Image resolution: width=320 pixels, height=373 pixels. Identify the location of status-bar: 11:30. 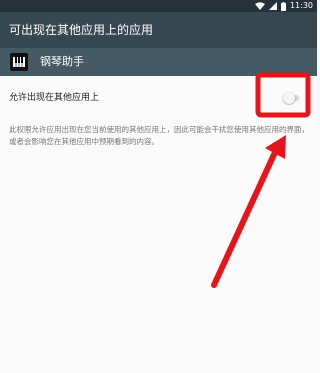
(158, 6).